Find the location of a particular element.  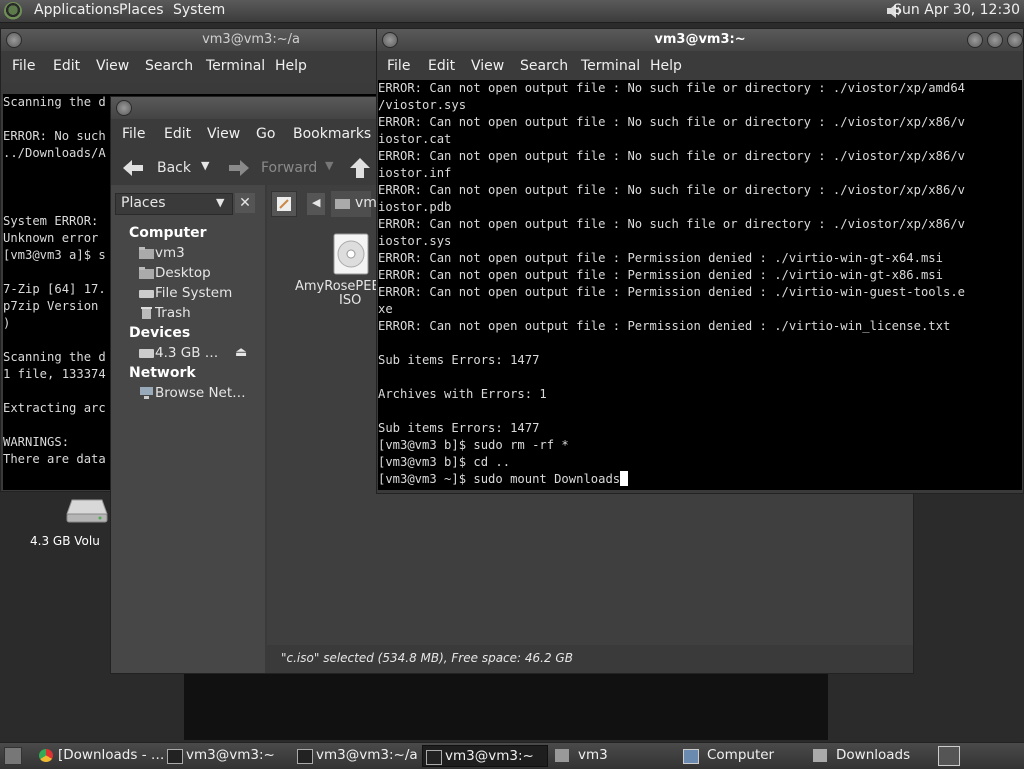

menu-bookmarks: Bookmarks is located at coordinates (332, 134).